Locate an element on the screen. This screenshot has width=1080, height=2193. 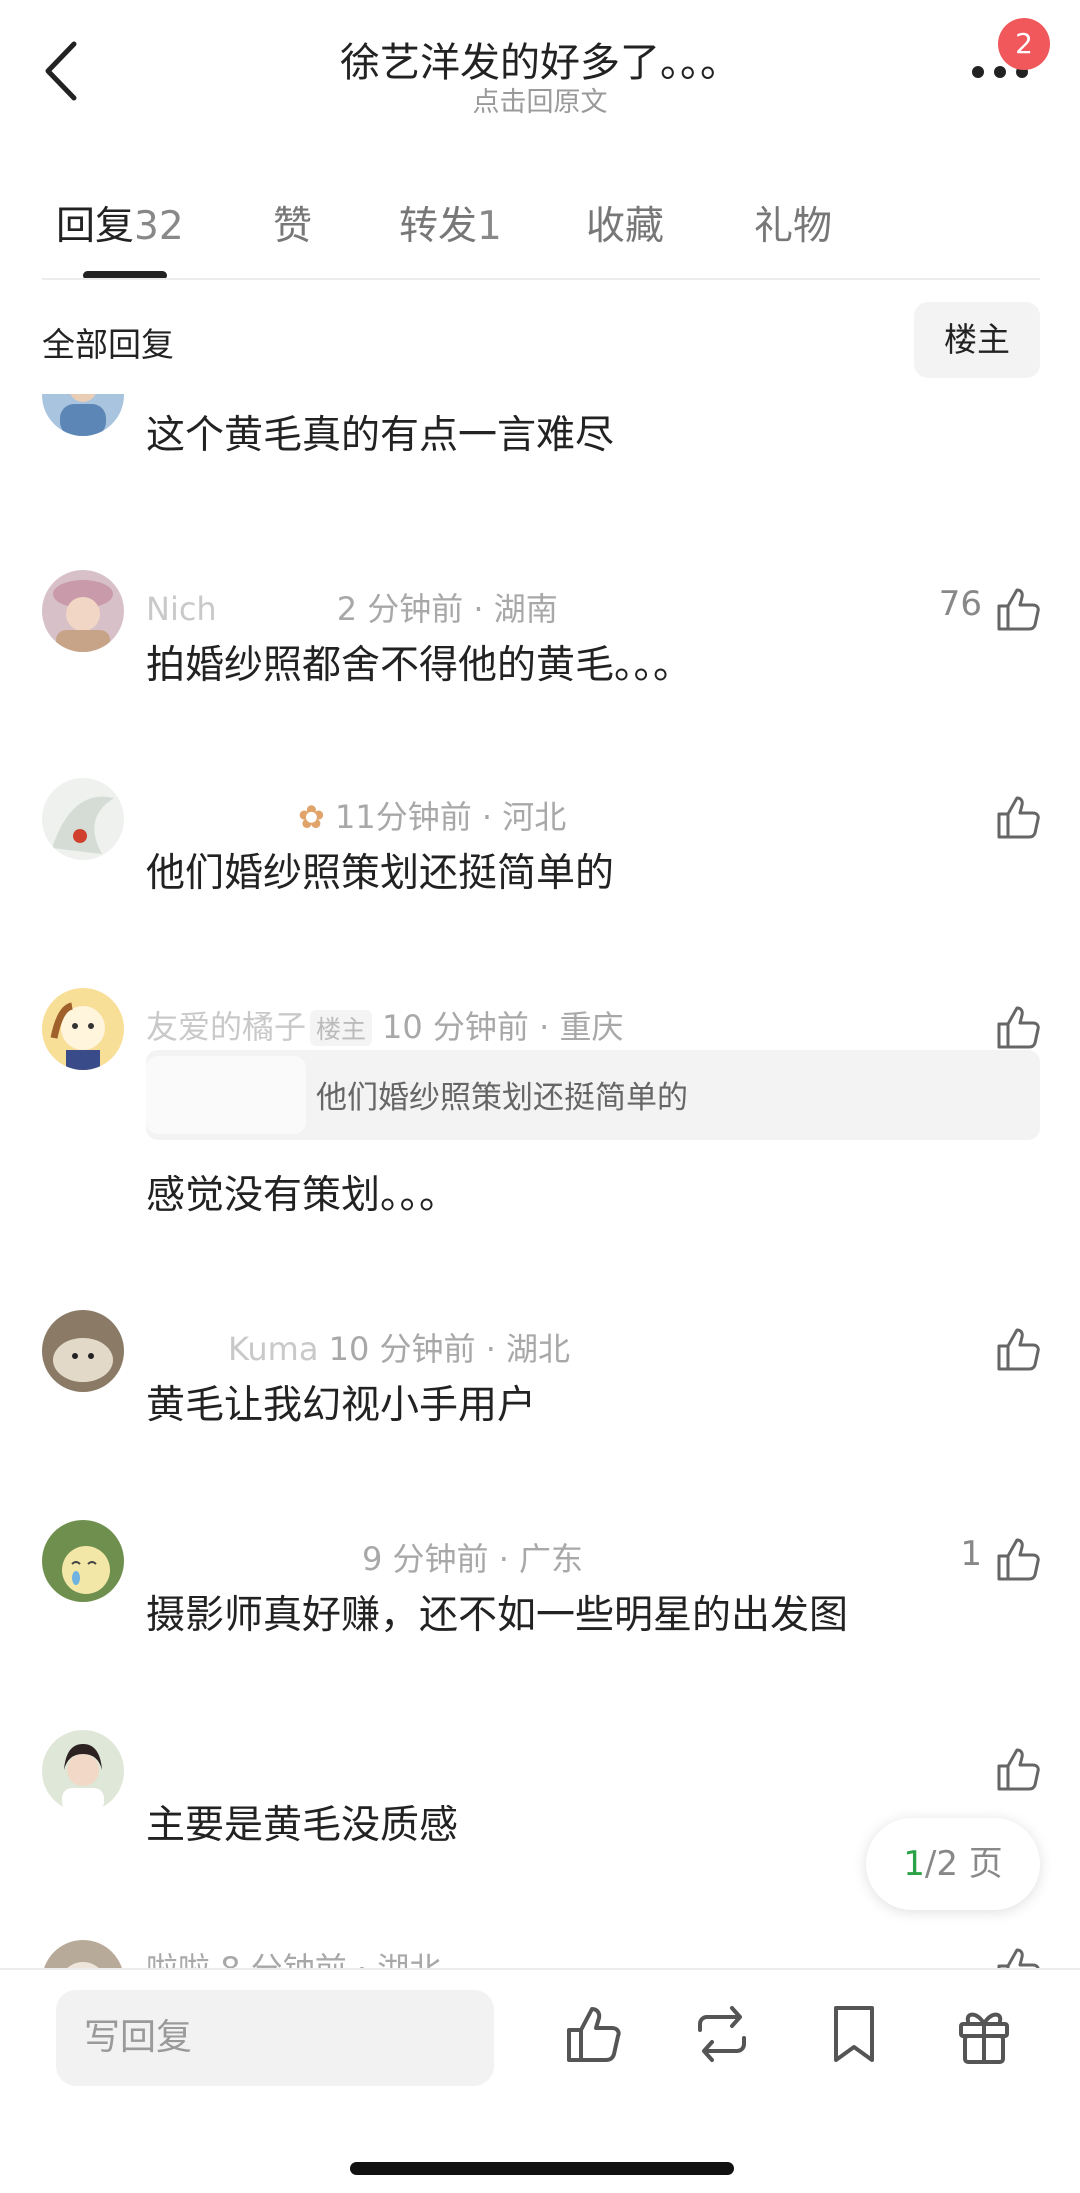
current-page: 1 is located at coordinates (914, 1864).